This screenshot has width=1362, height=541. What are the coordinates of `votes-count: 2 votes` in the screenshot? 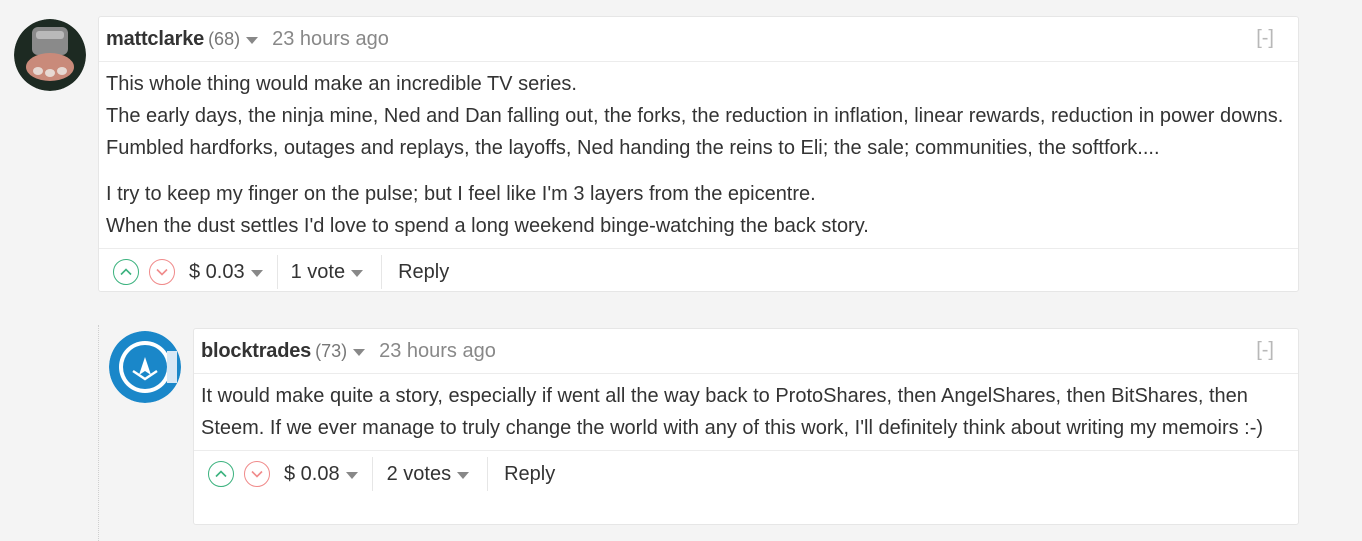 It's located at (419, 473).